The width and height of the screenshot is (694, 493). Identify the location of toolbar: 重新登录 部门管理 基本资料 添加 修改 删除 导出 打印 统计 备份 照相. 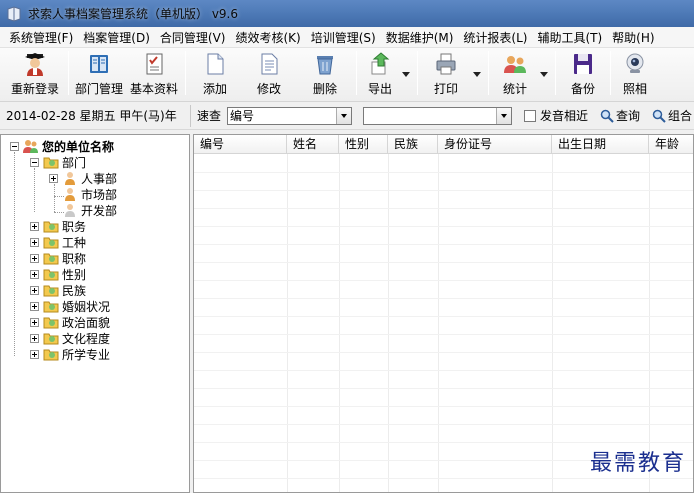
(347, 75).